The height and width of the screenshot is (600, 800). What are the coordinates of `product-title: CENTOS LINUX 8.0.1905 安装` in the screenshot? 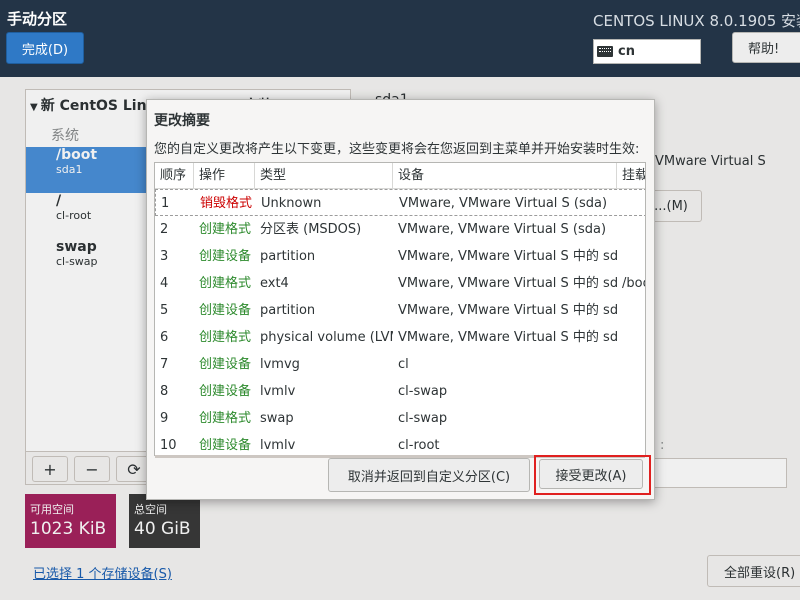 It's located at (696, 21).